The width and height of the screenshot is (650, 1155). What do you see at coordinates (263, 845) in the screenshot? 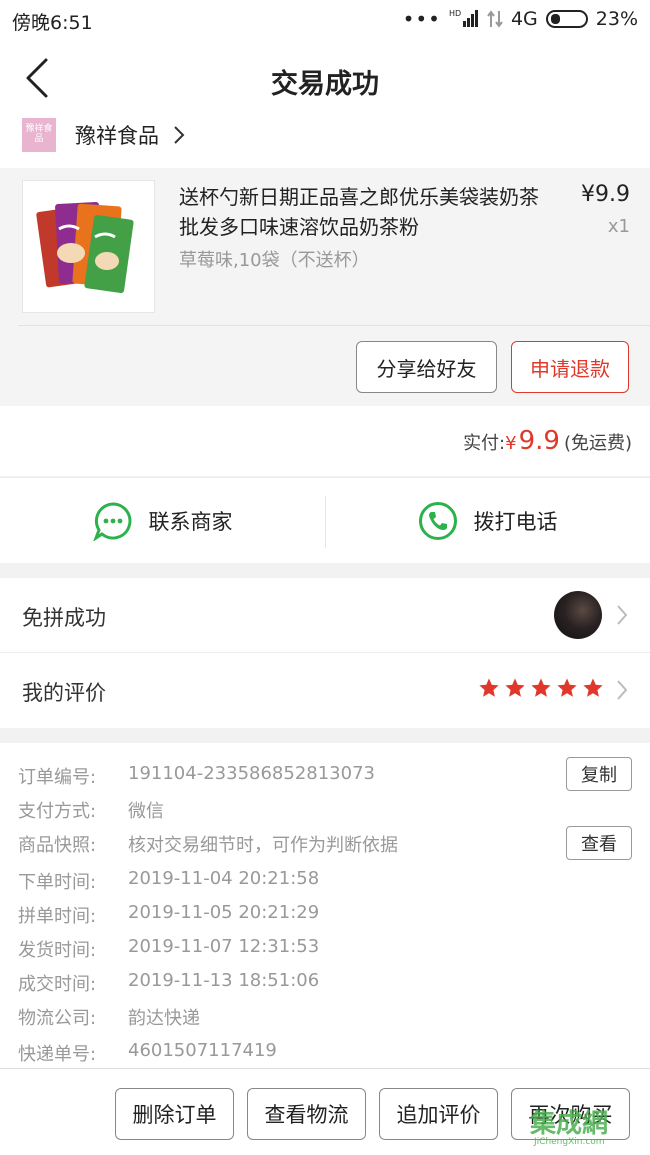
I see `snapshot-note: 核对交易细节时，可作为判断依据` at bounding box center [263, 845].